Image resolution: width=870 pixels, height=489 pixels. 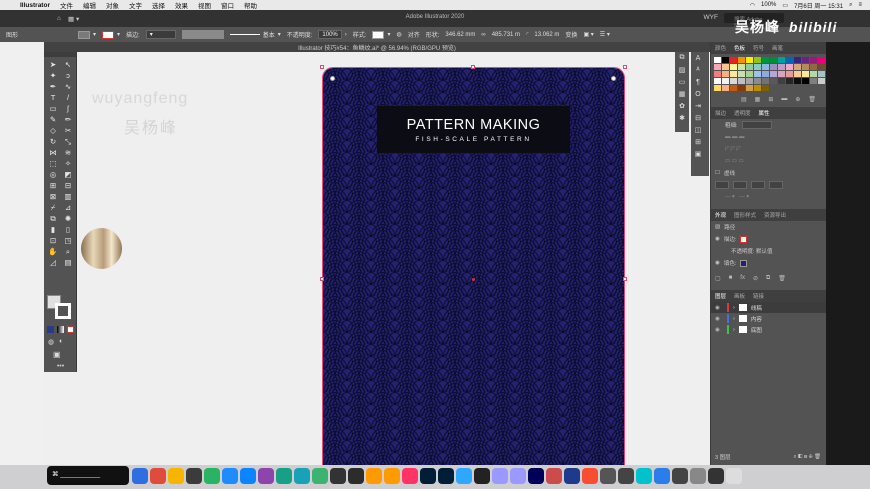 What do you see at coordinates (160, 34) in the screenshot?
I see `stroke-weight-field: ▾` at bounding box center [160, 34].